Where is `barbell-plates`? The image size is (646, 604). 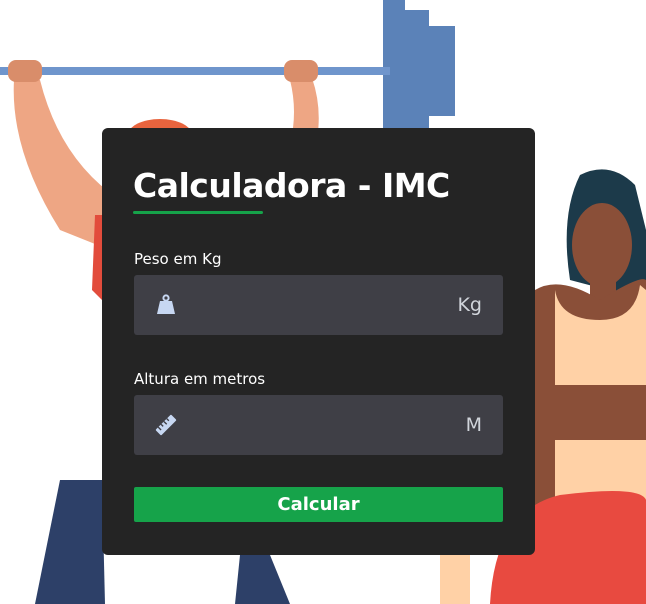
barbell-plates is located at coordinates (419, 67).